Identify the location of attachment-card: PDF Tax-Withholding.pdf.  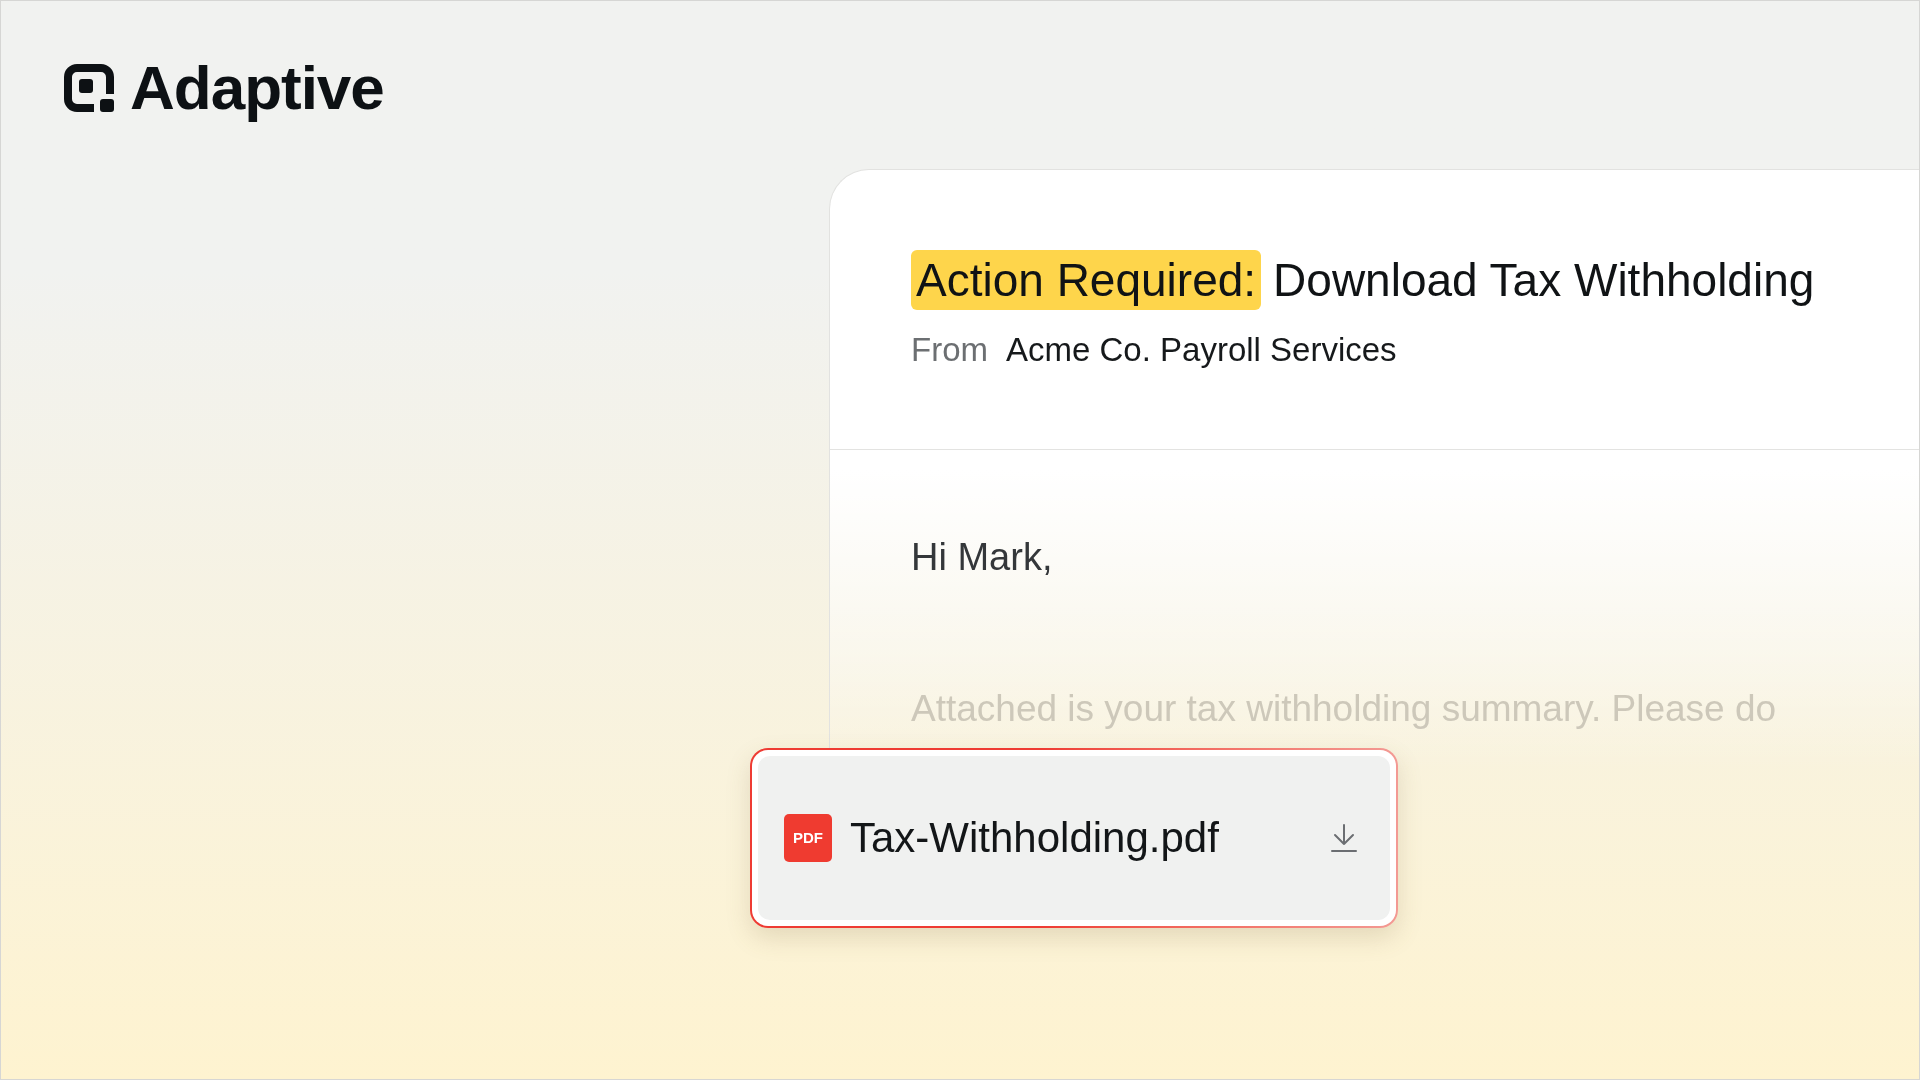
(1074, 838).